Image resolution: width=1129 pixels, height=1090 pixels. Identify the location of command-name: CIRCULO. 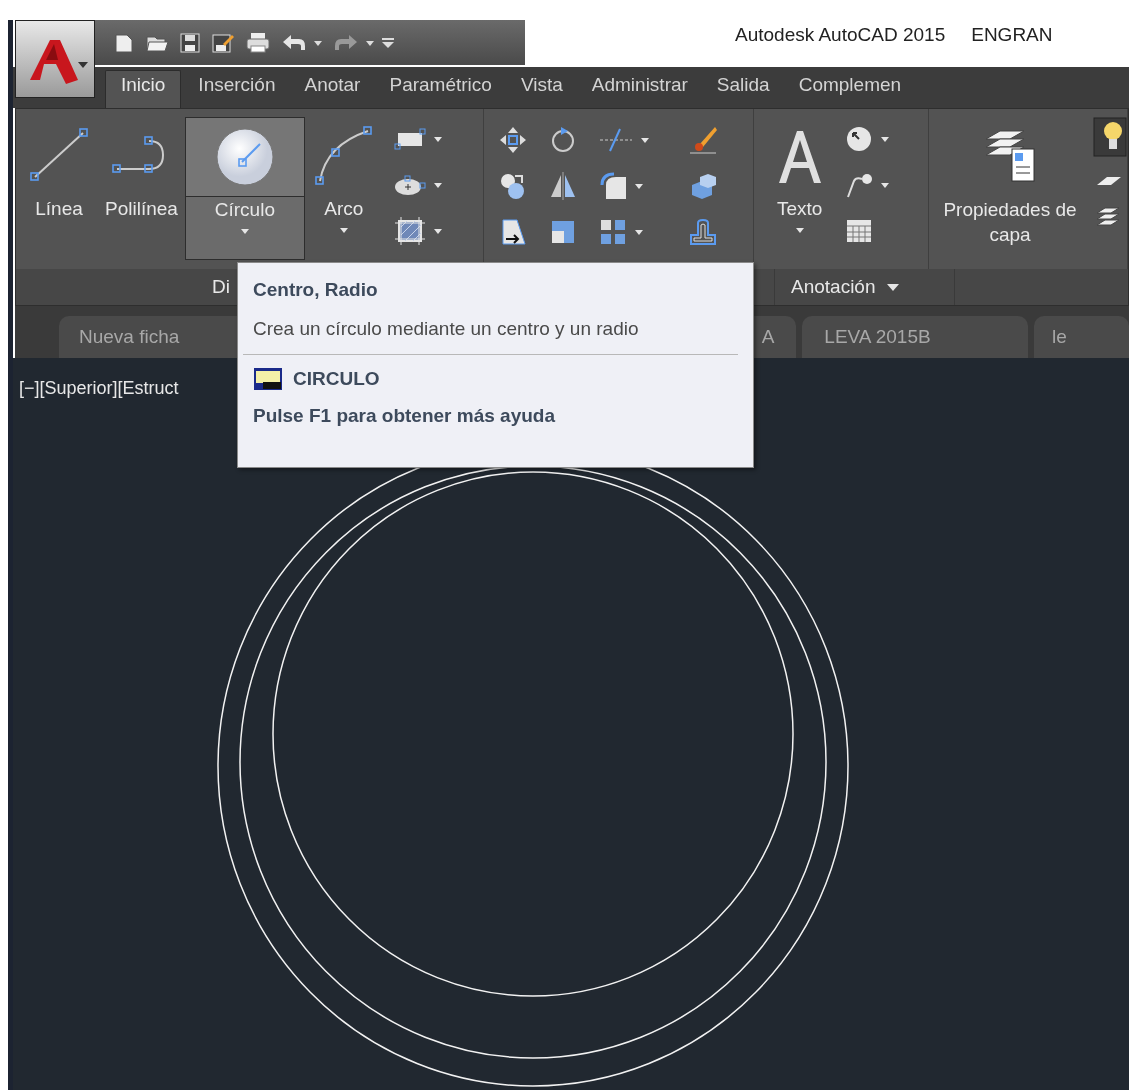
(336, 379).